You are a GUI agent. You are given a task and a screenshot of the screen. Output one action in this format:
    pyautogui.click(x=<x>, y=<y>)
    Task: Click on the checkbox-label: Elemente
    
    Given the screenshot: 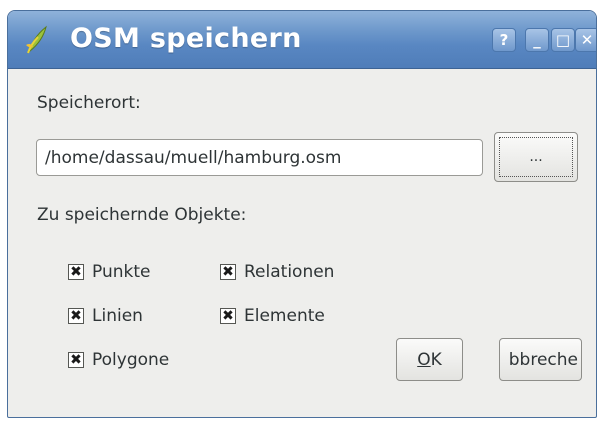 What is the action you would take?
    pyautogui.click(x=284, y=316)
    